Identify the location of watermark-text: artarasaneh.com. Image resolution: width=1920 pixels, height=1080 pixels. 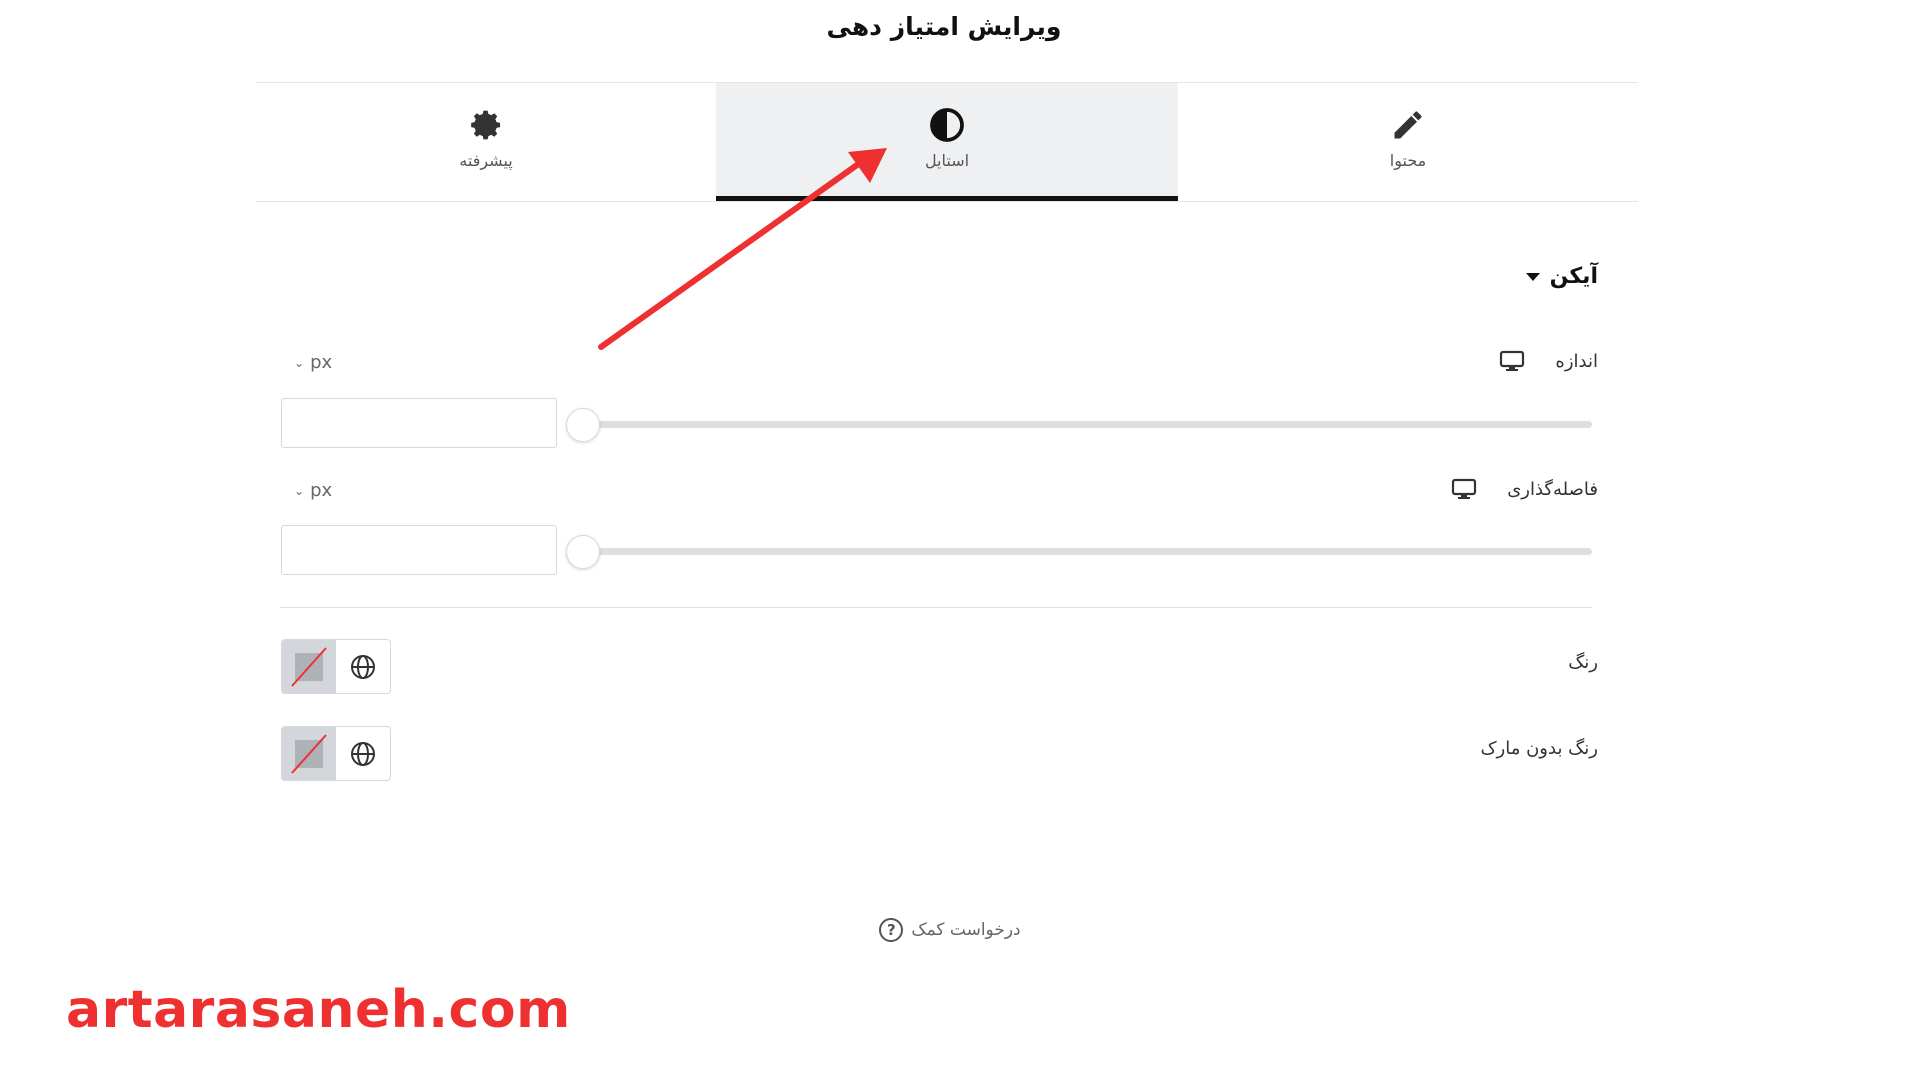
(318, 1010).